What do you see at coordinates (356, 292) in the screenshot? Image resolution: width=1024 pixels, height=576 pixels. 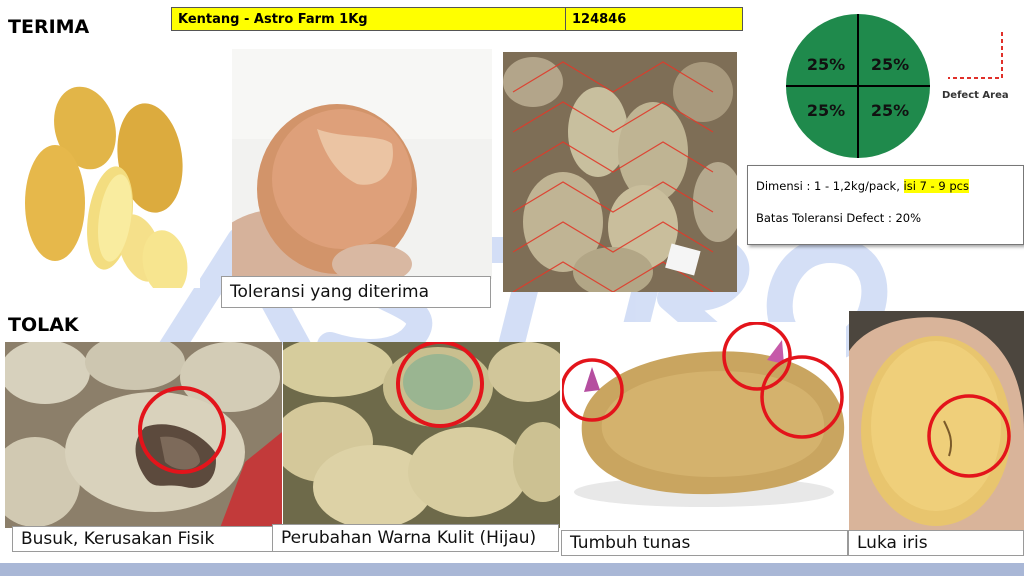 I see `tolerance-caption: Toleransi yang diterima` at bounding box center [356, 292].